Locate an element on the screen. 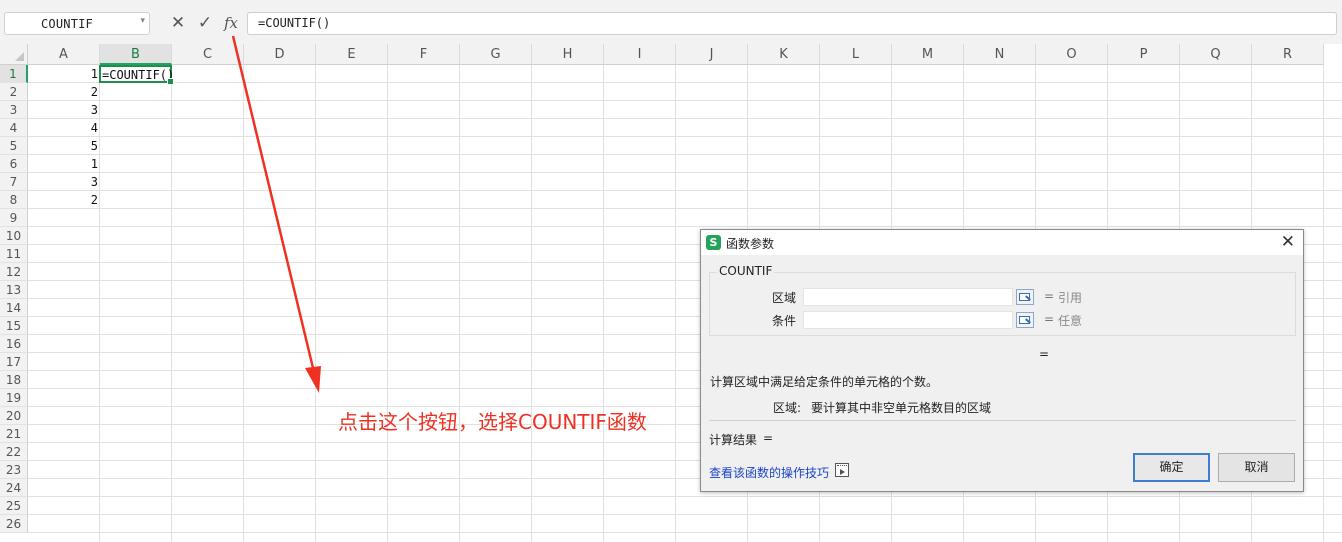  arg-input-criteria is located at coordinates (908, 320).